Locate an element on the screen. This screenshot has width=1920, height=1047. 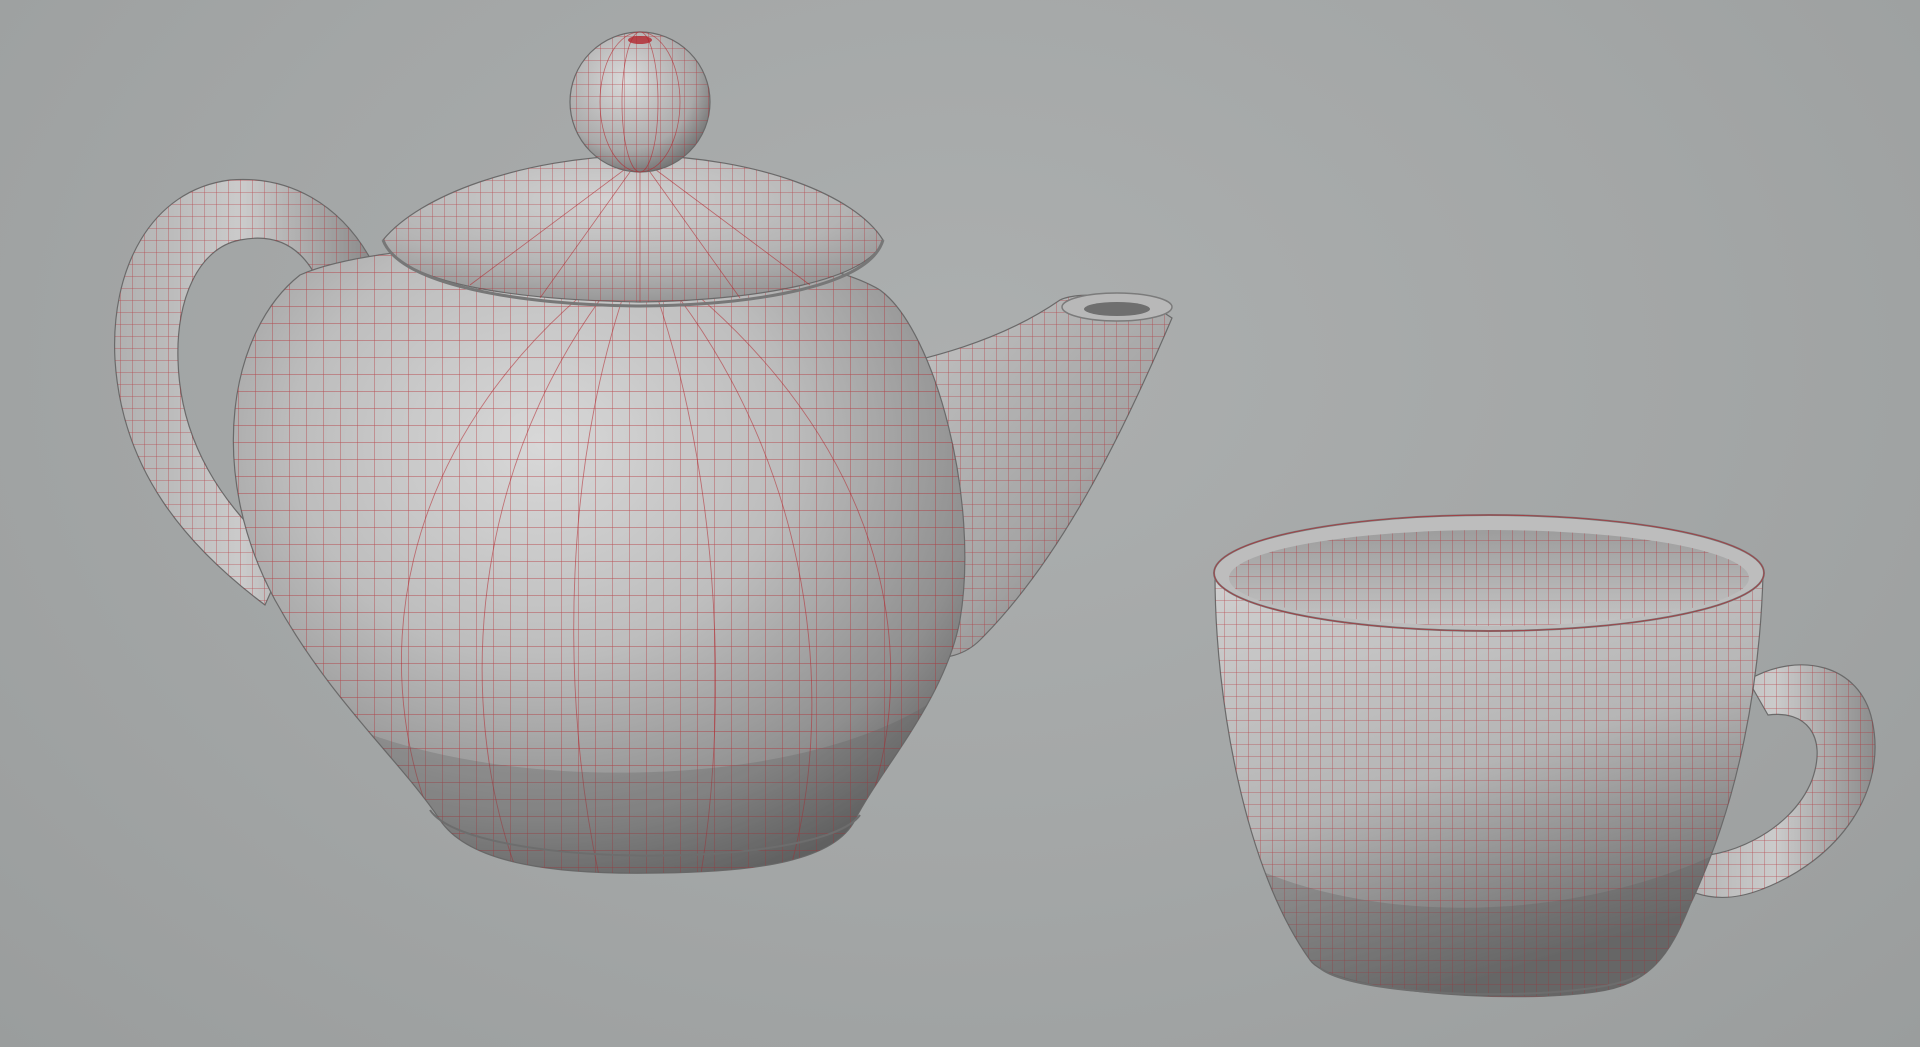
teapot-lid-knob is located at coordinates (640, 102).